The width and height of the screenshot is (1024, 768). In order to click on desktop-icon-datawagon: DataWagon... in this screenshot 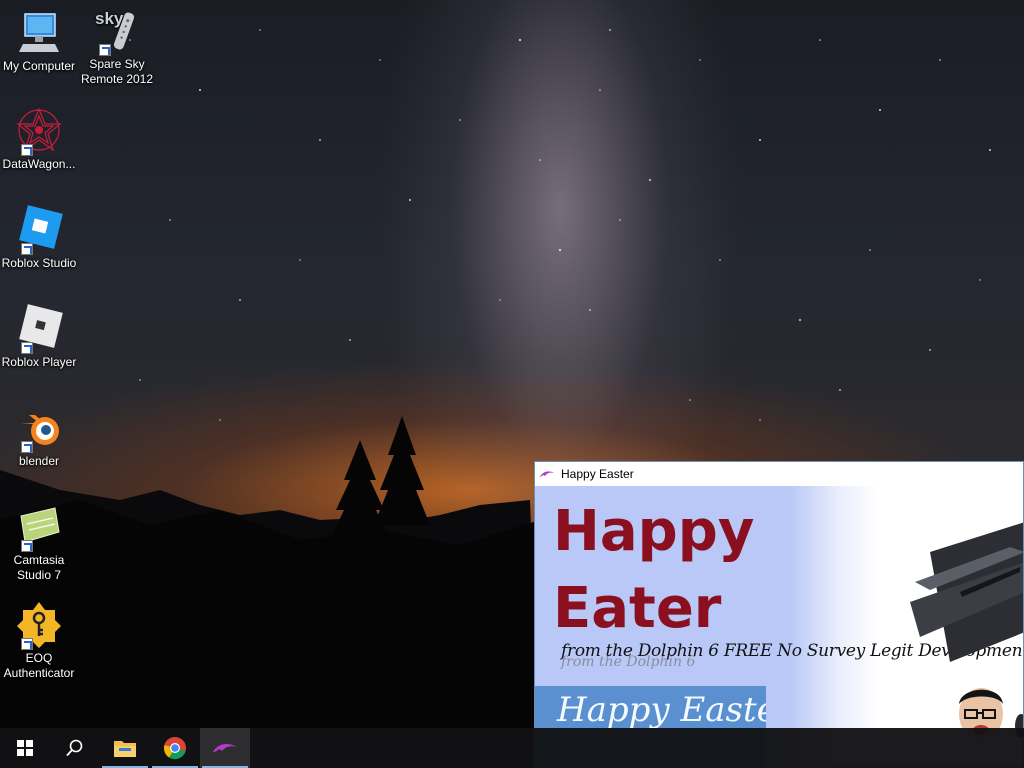, I will do `click(39, 139)`.